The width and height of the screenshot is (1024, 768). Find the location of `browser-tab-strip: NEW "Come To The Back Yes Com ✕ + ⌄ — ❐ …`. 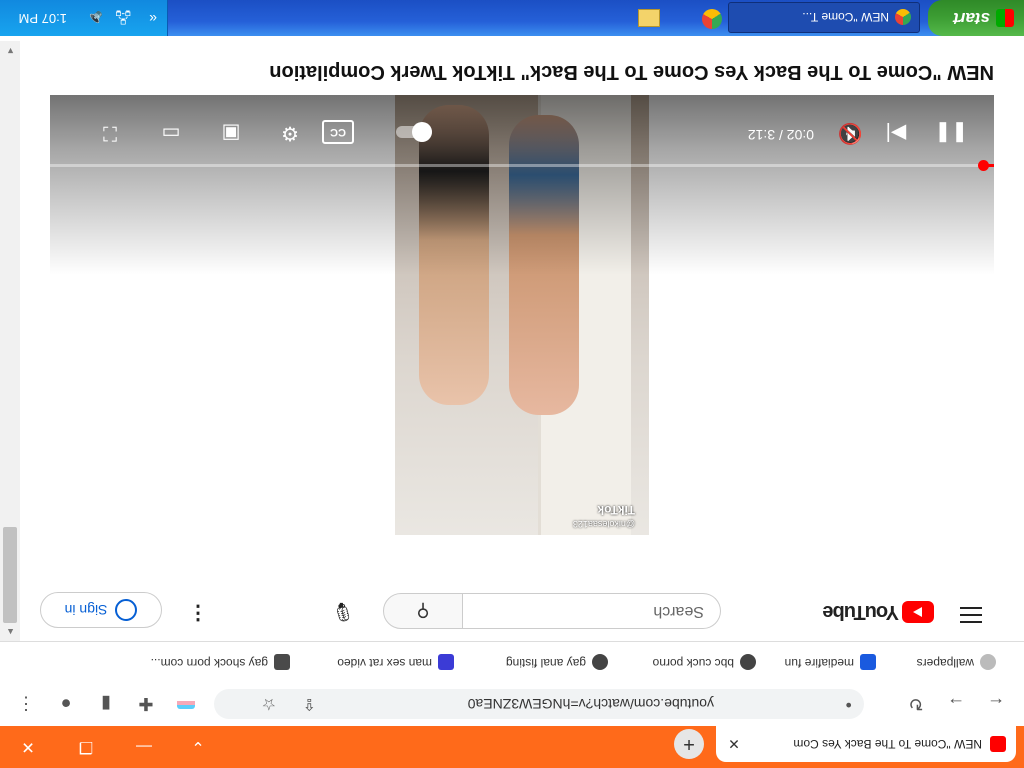

browser-tab-strip: NEW "Come To The Back Yes Com ✕ + ⌄ — ❐ … is located at coordinates (512, 747).